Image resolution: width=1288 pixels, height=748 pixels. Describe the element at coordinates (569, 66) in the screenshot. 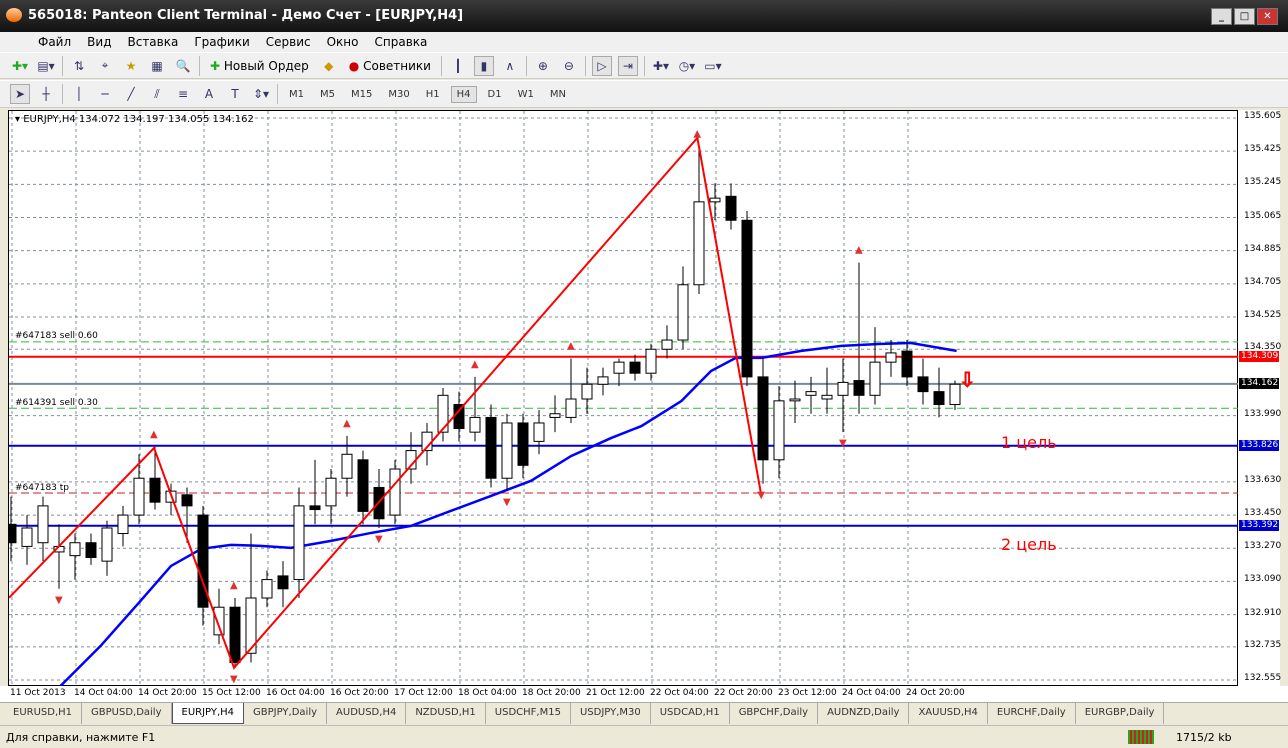

I see `zoom-out-icon: ⊖` at that location.